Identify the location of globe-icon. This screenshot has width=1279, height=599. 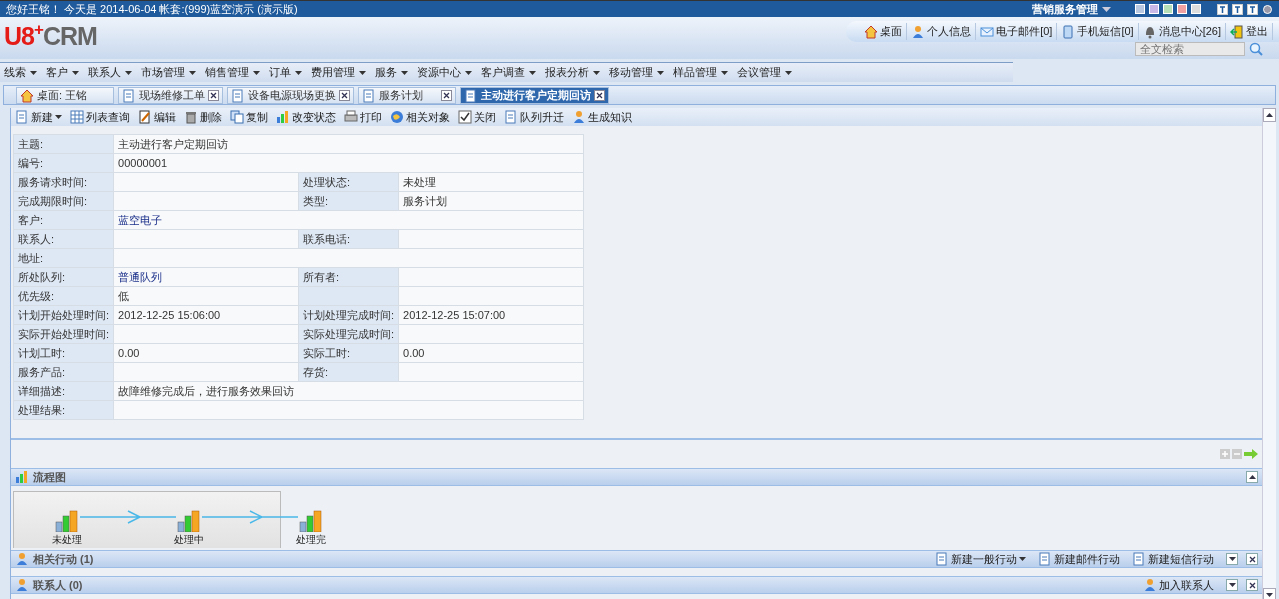
(397, 117).